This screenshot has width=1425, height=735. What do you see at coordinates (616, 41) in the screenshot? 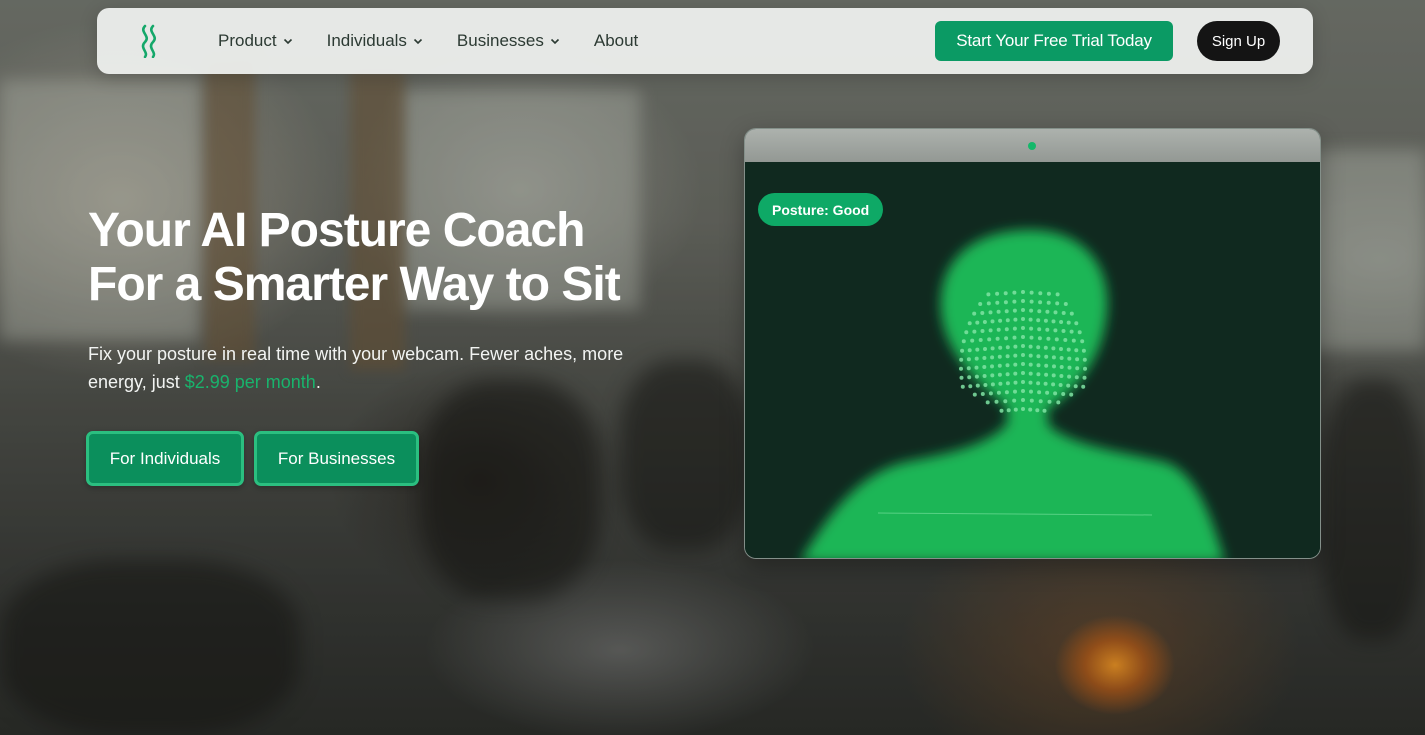
I see `nav-item-about: About` at bounding box center [616, 41].